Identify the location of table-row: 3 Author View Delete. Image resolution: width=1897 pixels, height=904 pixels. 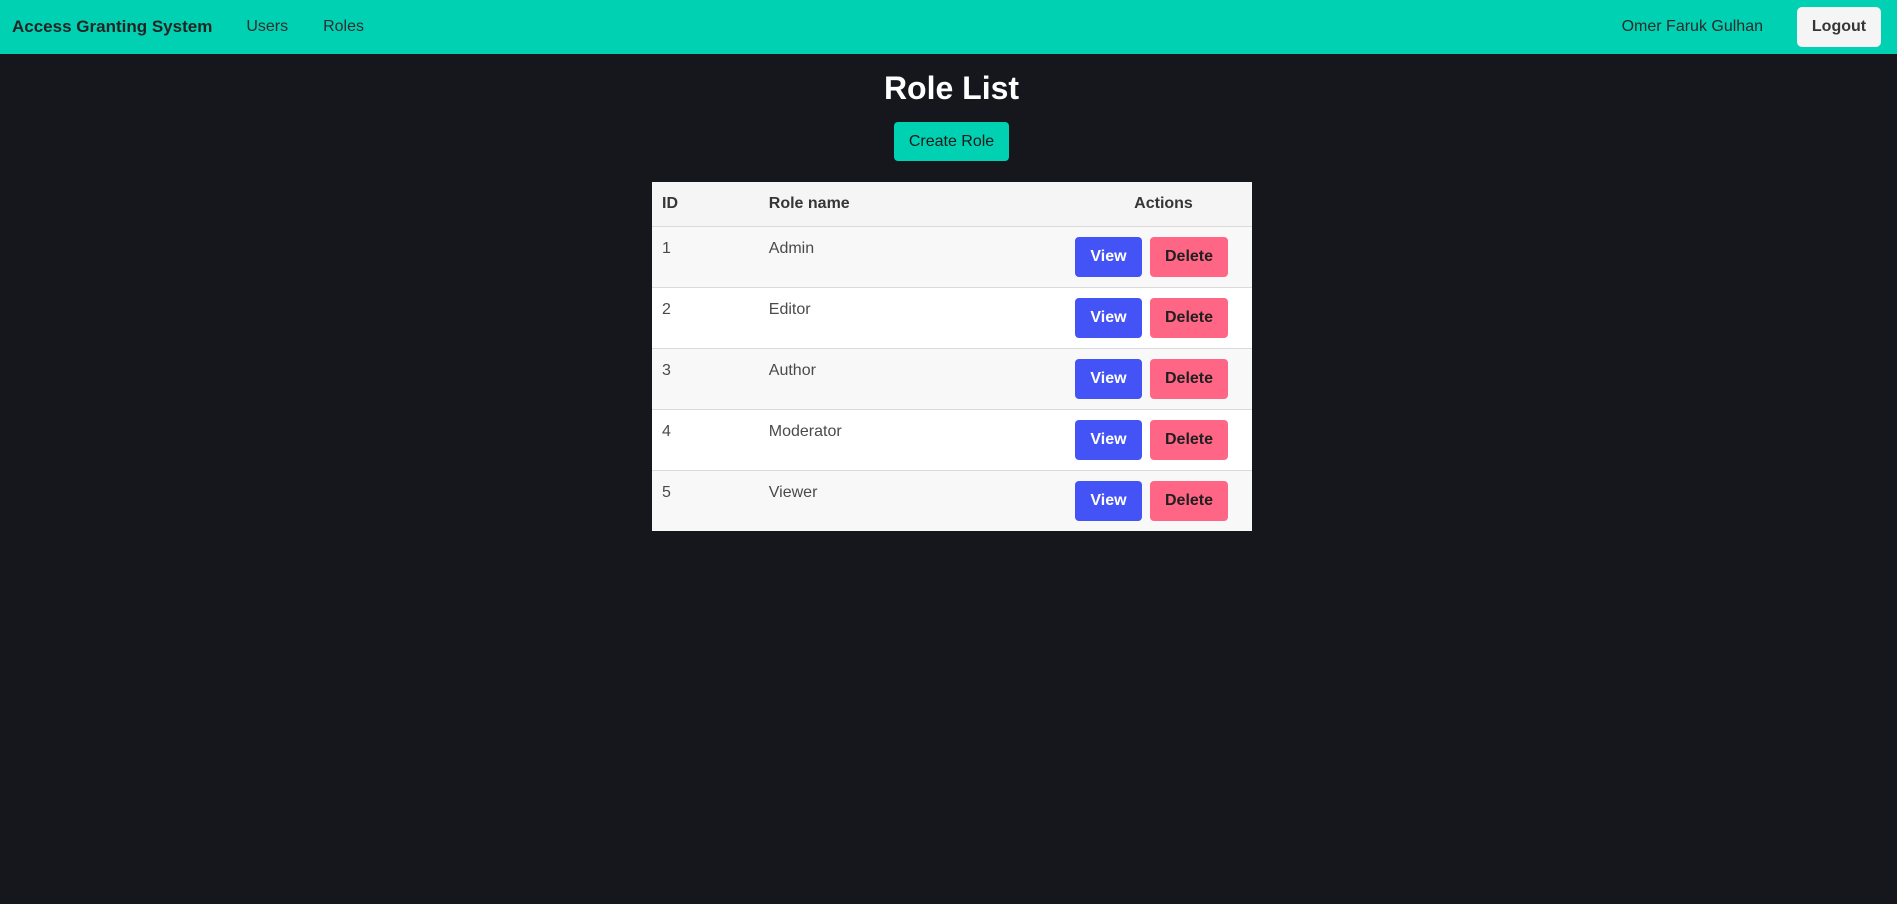
(952, 379).